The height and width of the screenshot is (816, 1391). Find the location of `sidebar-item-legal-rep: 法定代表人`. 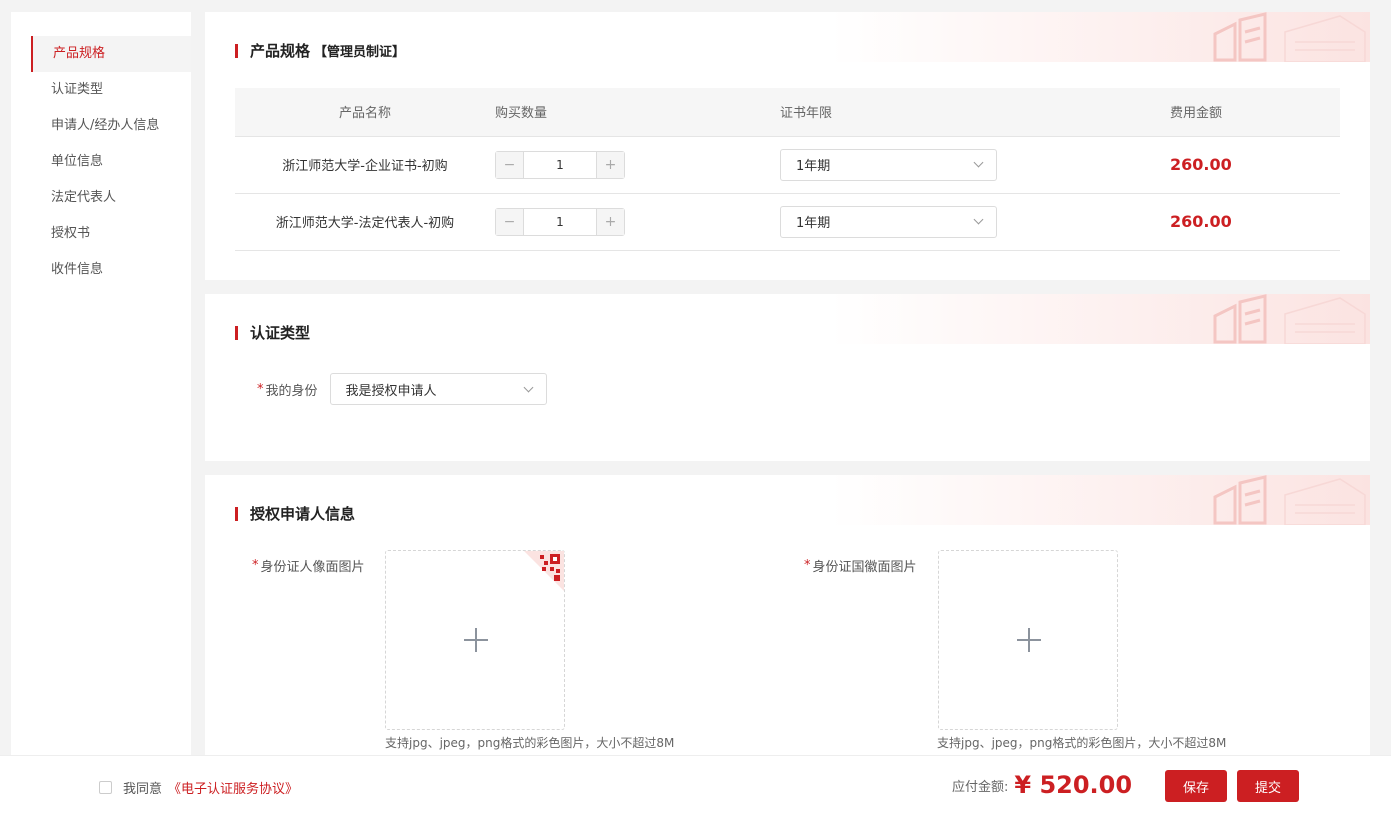

sidebar-item-legal-rep: 法定代表人 is located at coordinates (101, 198).